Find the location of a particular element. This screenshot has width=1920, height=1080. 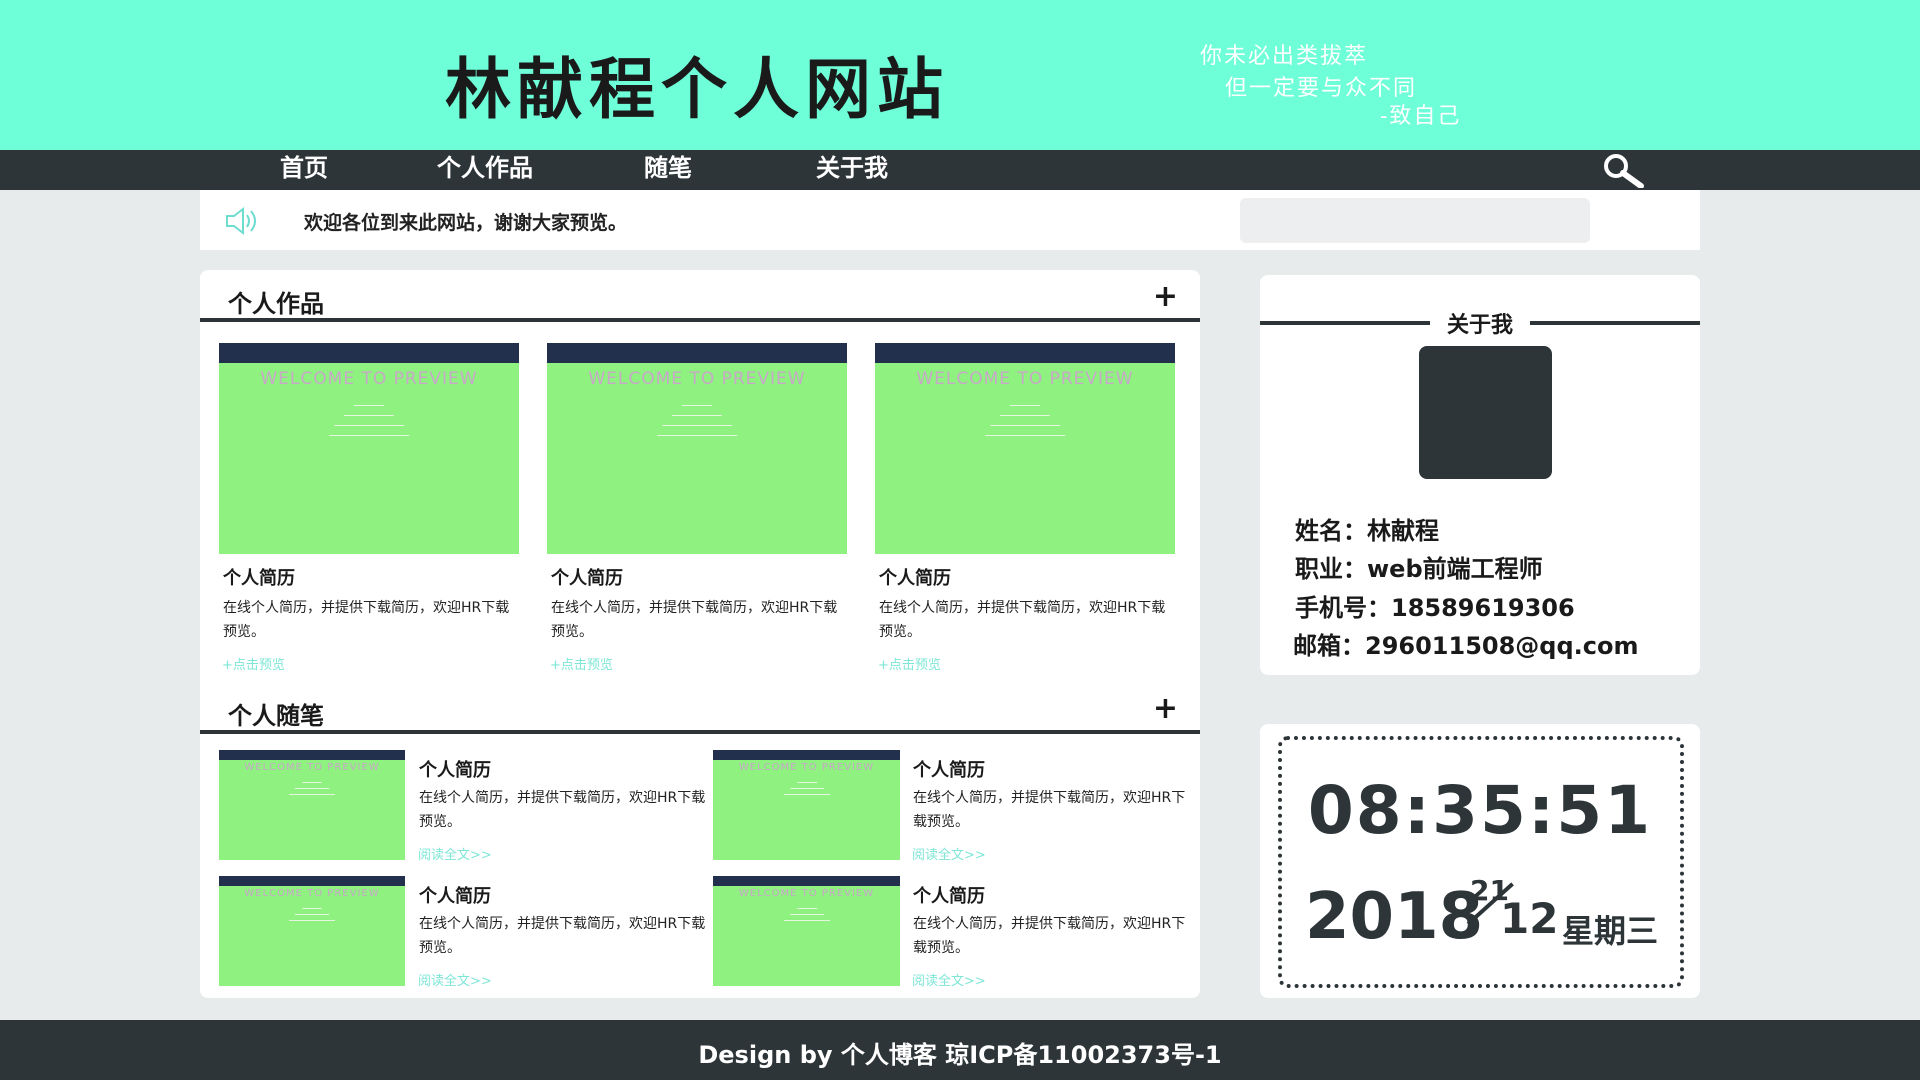

clock-year: 2018 is located at coordinates (1394, 917).